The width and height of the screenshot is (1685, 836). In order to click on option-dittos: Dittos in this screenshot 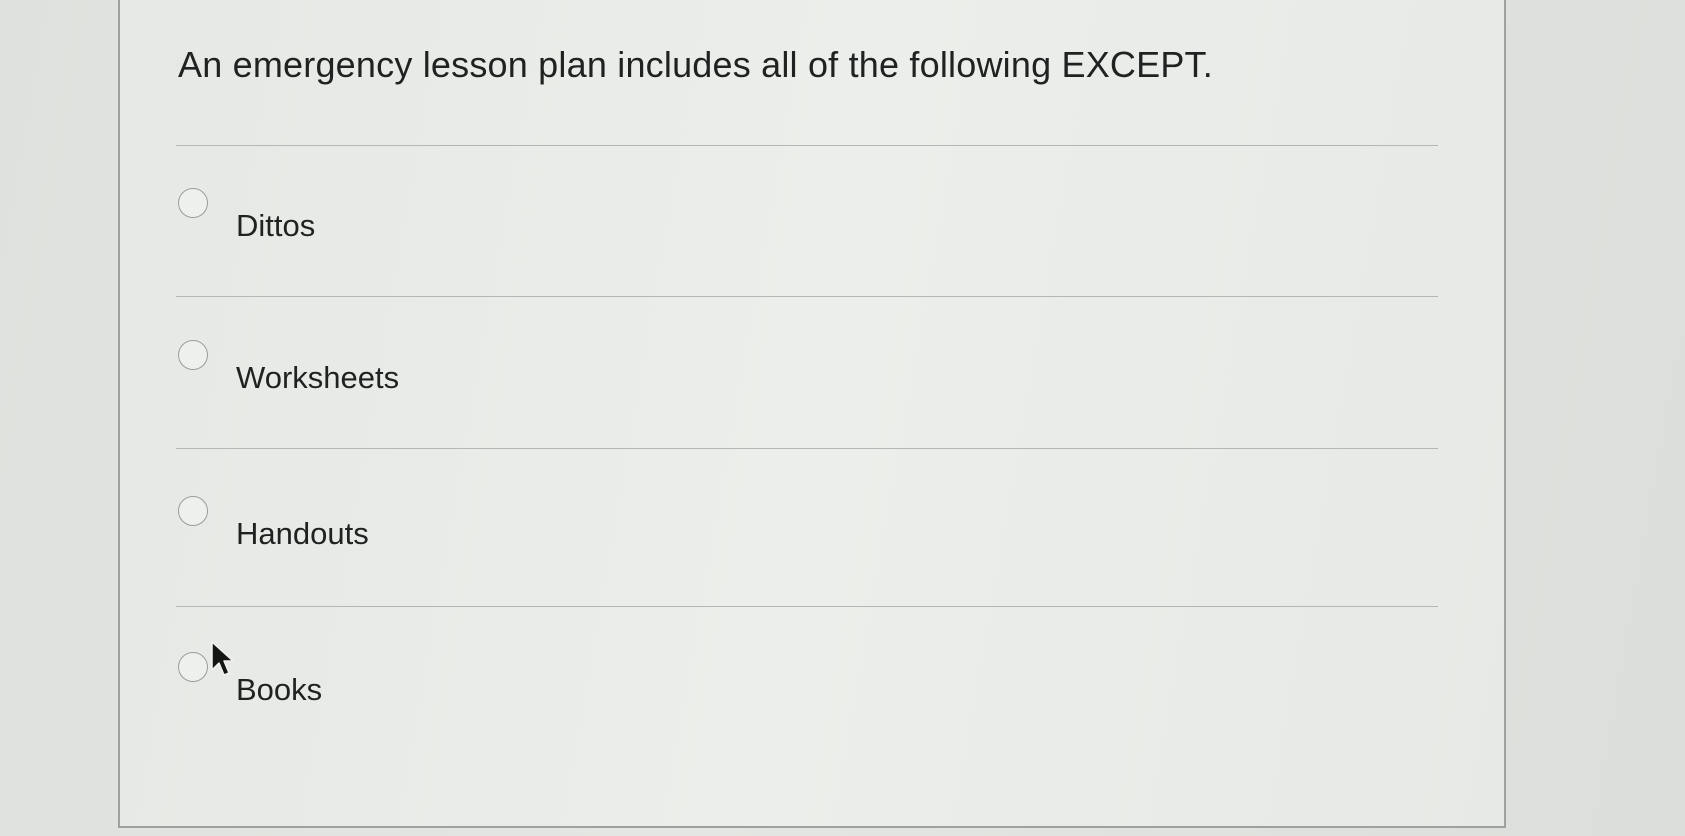, I will do `click(778, 228)`.